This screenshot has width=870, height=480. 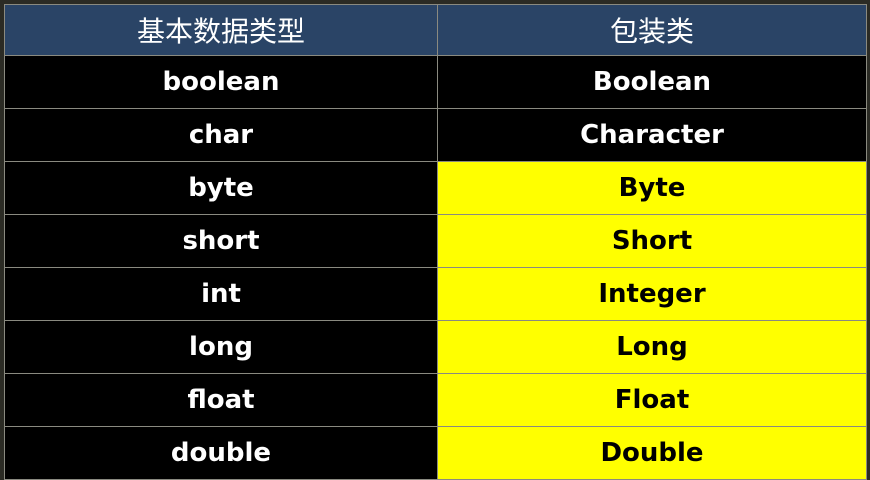 What do you see at coordinates (221, 241) in the screenshot?
I see `primitive-cell: short` at bounding box center [221, 241].